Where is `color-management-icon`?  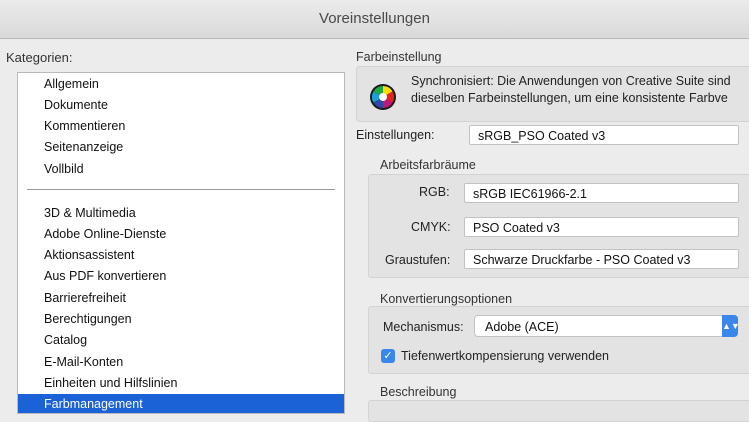
color-management-icon is located at coordinates (383, 97).